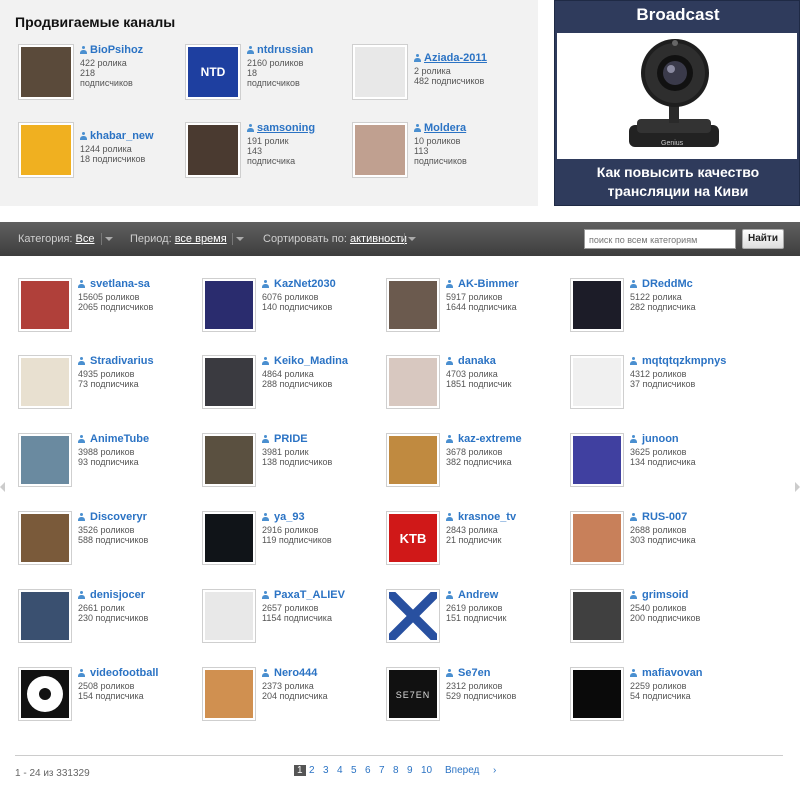 The height and width of the screenshot is (790, 800). Describe the element at coordinates (178, 239) in the screenshot. I see `period-filter: Период: все время` at that location.